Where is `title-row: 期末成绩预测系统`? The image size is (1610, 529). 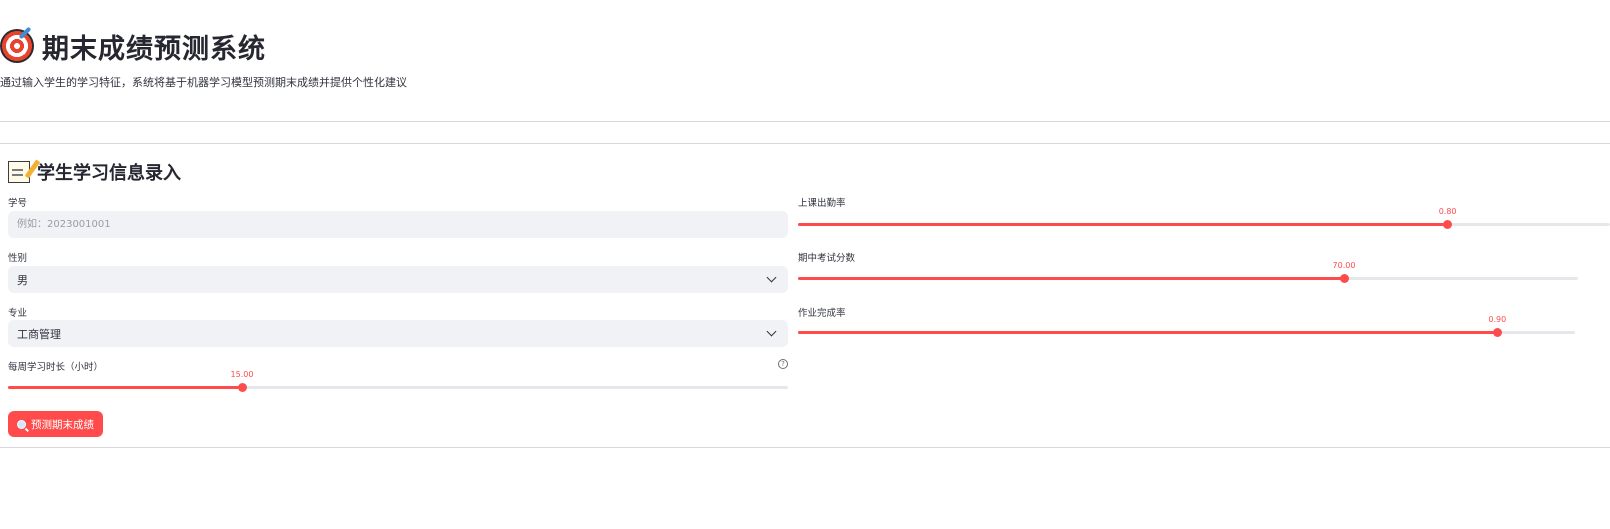 title-row: 期末成绩预测系统 is located at coordinates (133, 46).